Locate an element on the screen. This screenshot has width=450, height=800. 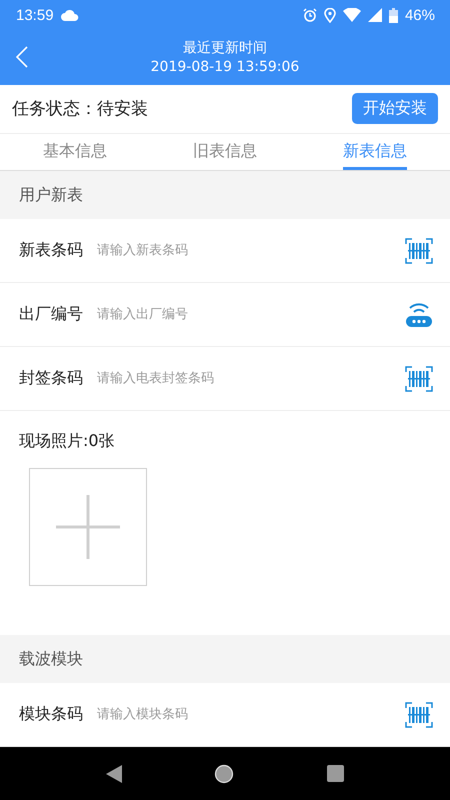
back-nav-icon is located at coordinates (114, 773).